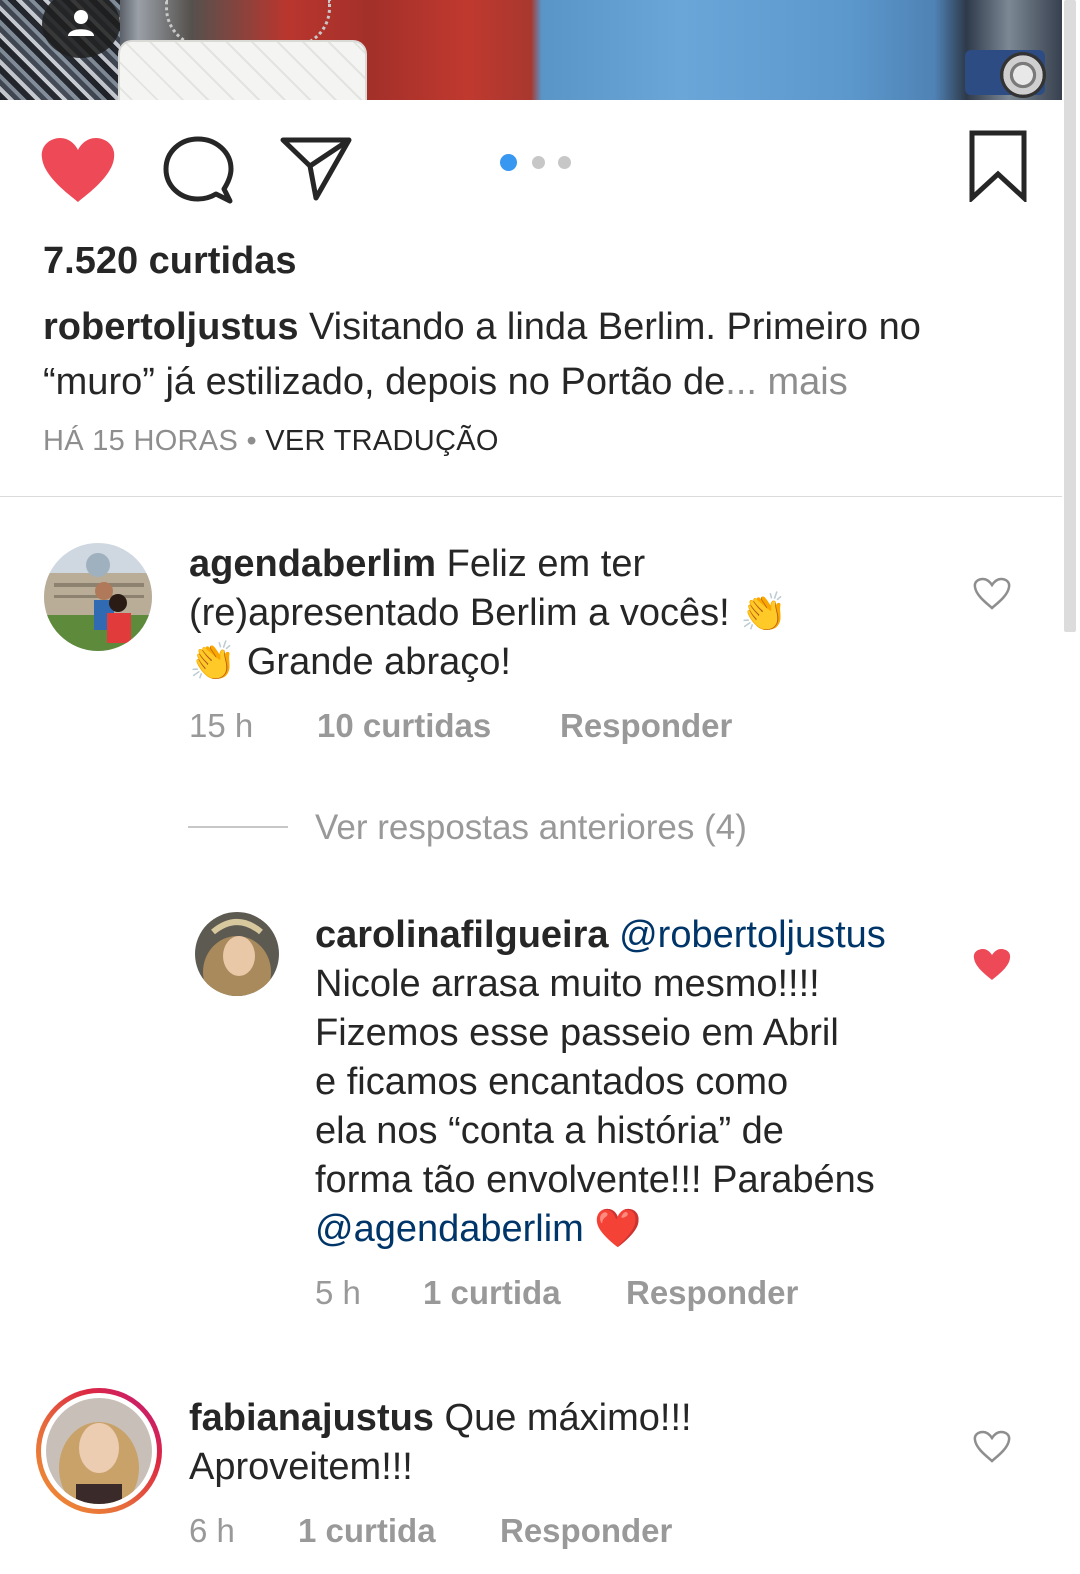 The height and width of the screenshot is (1574, 1080). Describe the element at coordinates (567, 984) in the screenshot. I see `comment-text-line: Nicole arrasa muito mesmo!!!!` at that location.